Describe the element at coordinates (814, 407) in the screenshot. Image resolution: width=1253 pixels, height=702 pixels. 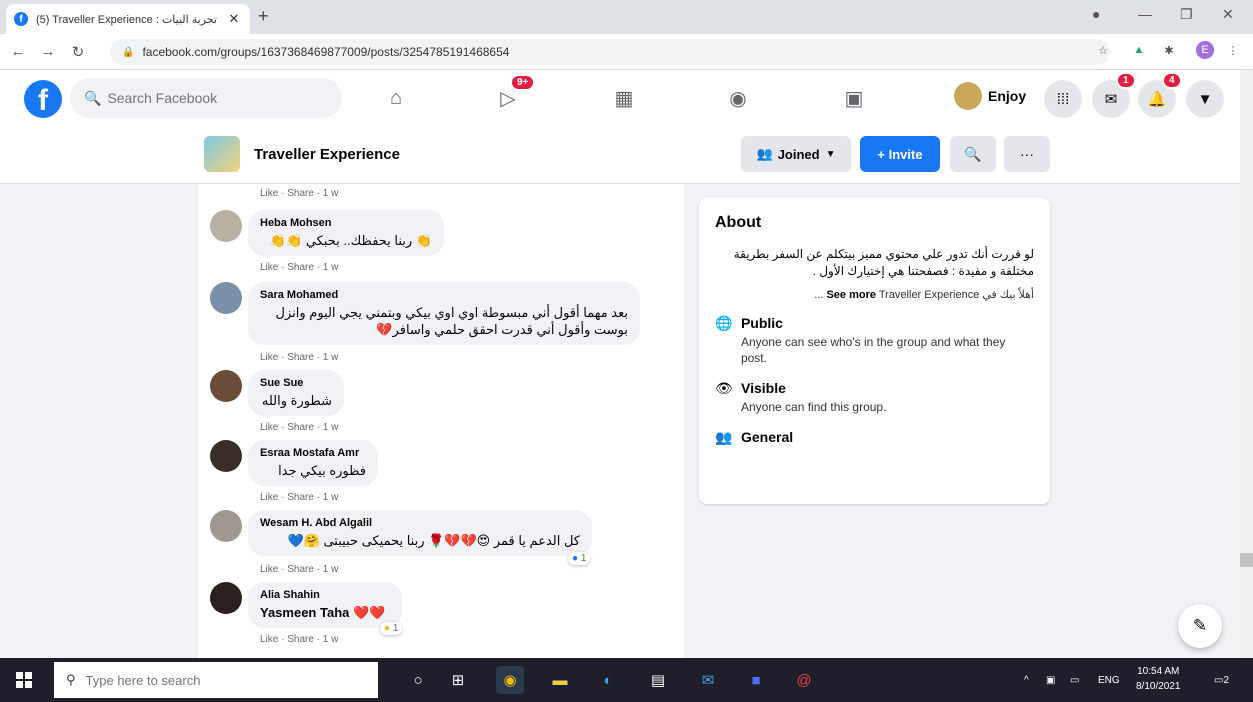
I see `visible-subtitle: Anyone can find this group.` at that location.